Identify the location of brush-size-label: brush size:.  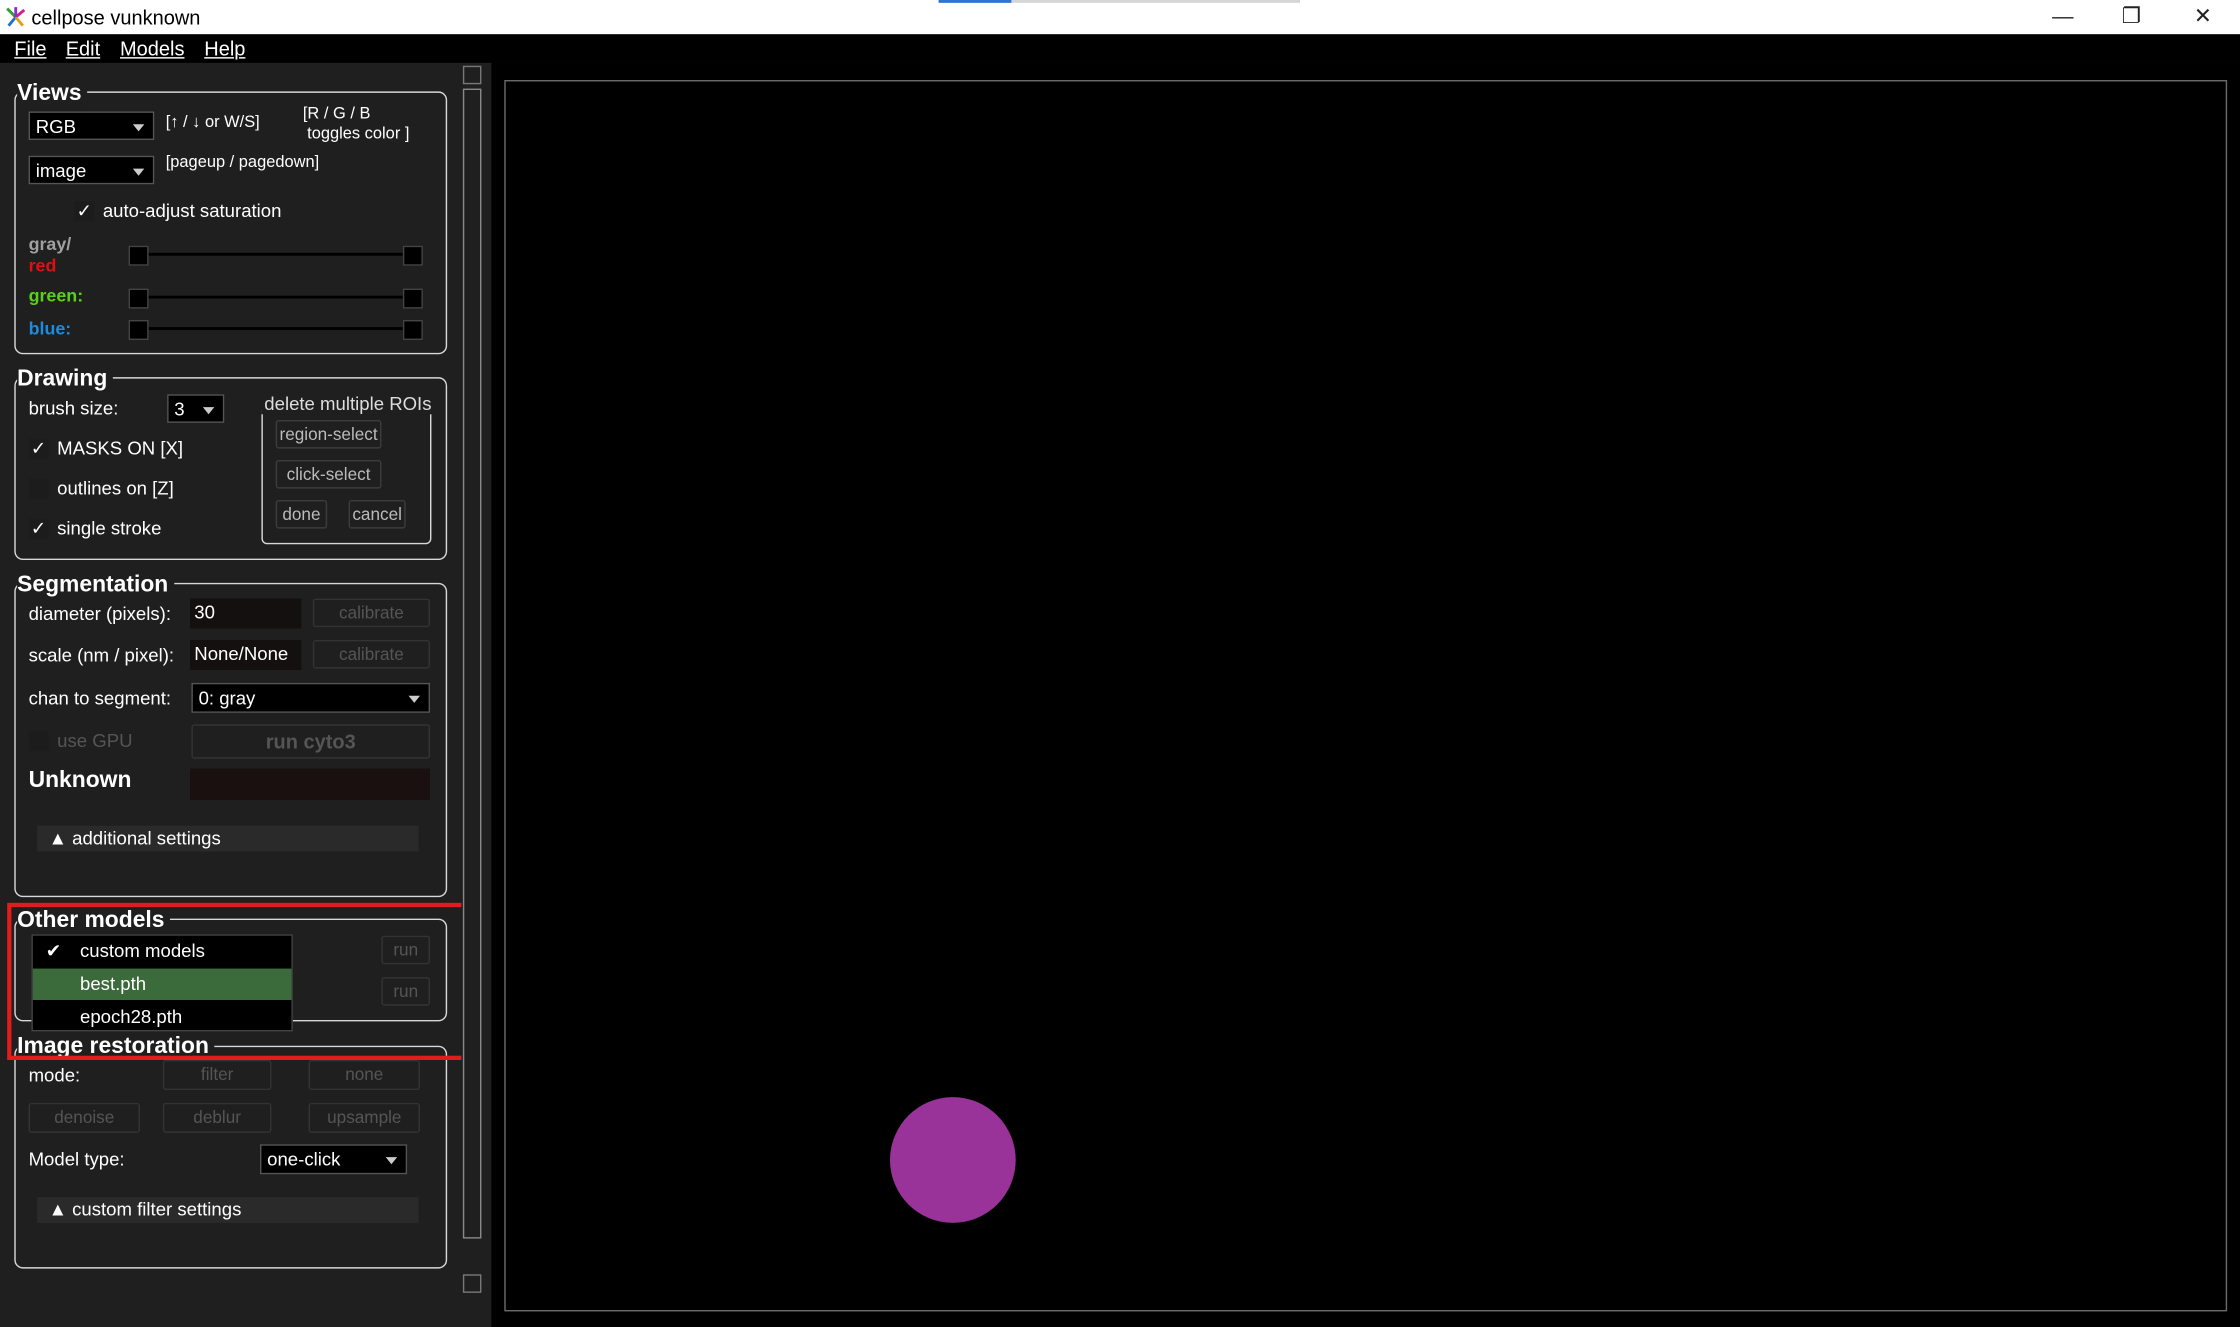
(73, 408).